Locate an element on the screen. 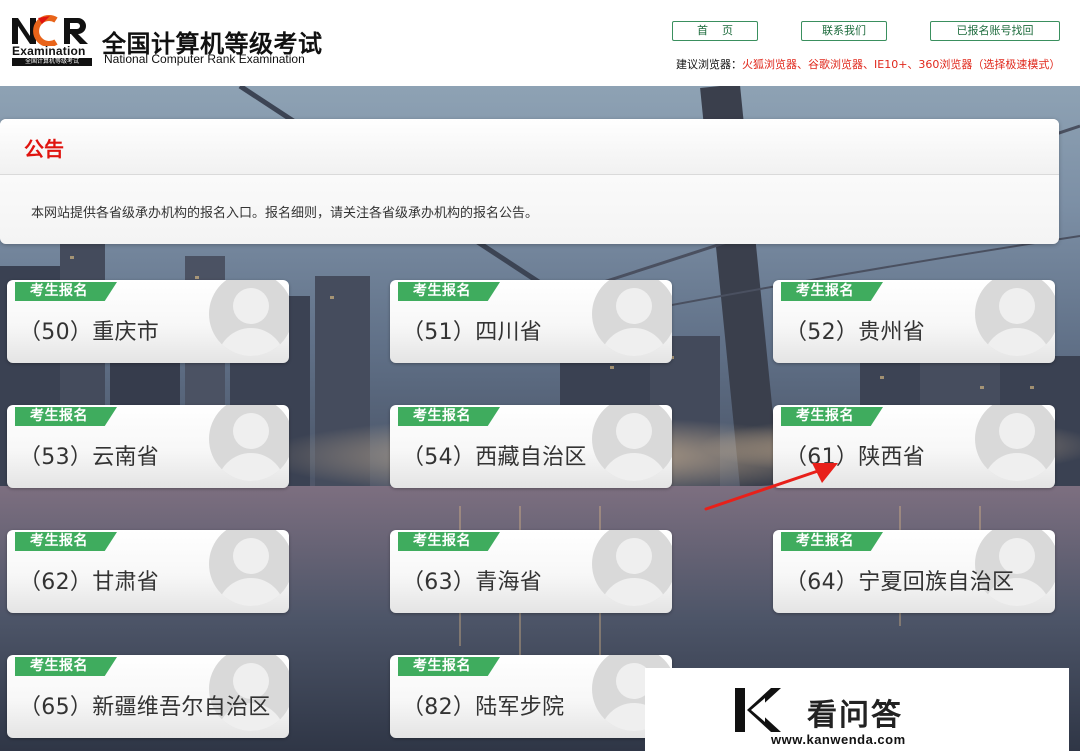  province-name: （54）西藏自治区 is located at coordinates (494, 457).